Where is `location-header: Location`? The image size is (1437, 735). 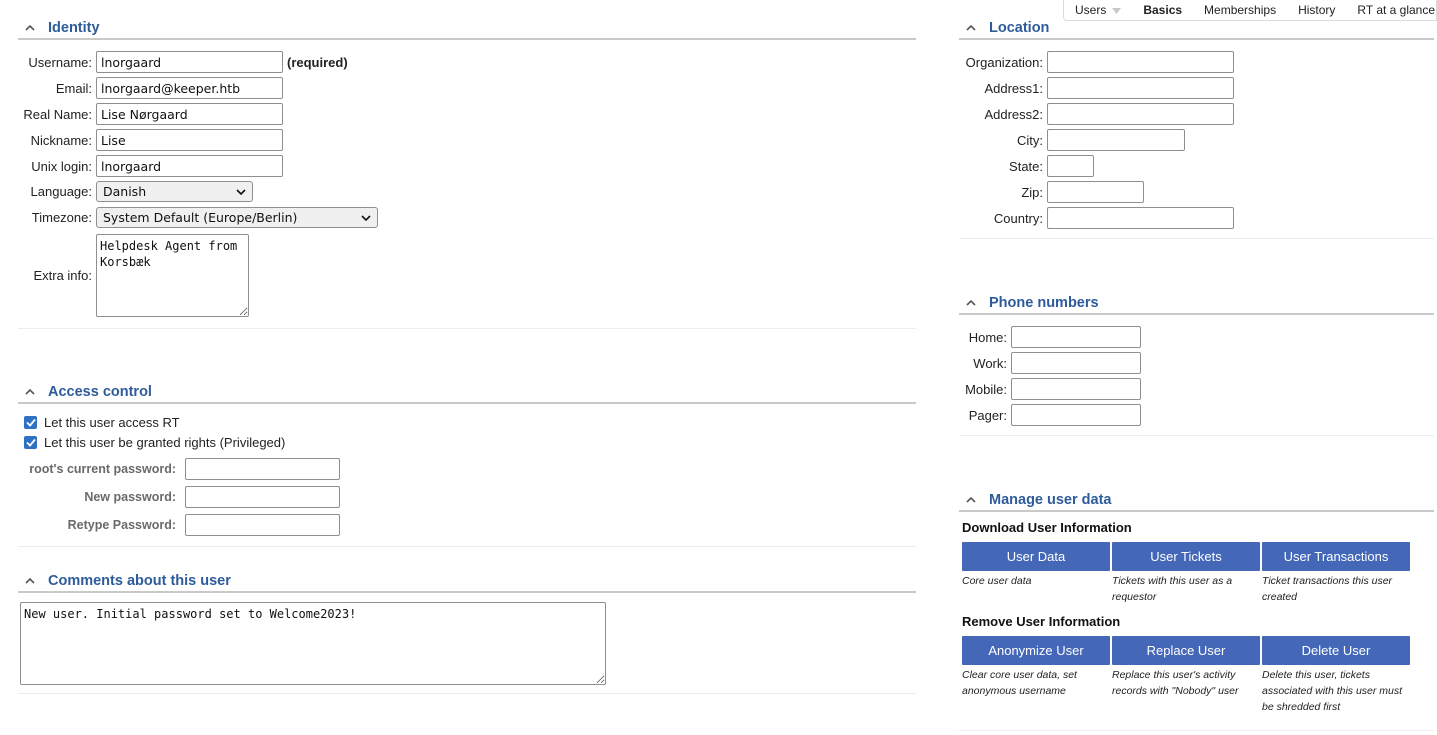 location-header: Location is located at coordinates (1196, 29).